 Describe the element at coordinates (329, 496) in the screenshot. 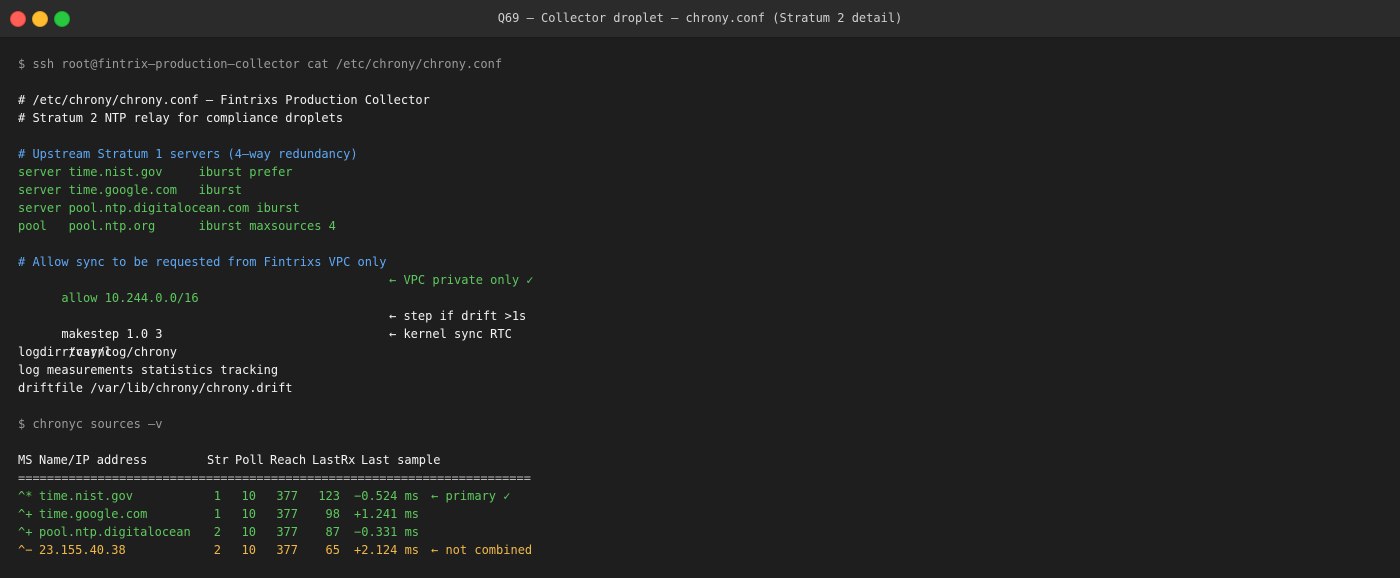

I see `source-lastrx: 123` at that location.